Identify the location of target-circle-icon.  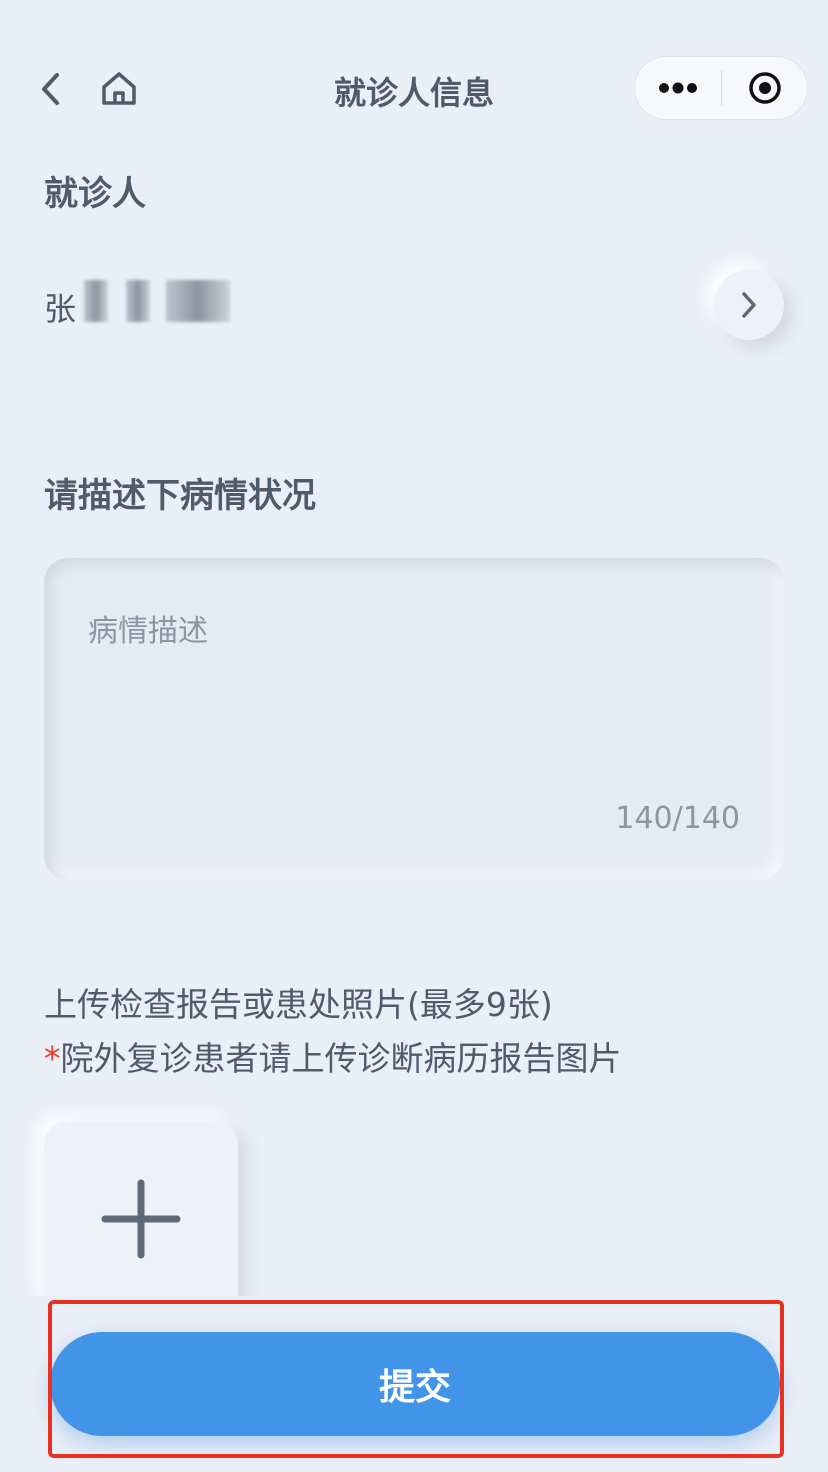
(764, 88).